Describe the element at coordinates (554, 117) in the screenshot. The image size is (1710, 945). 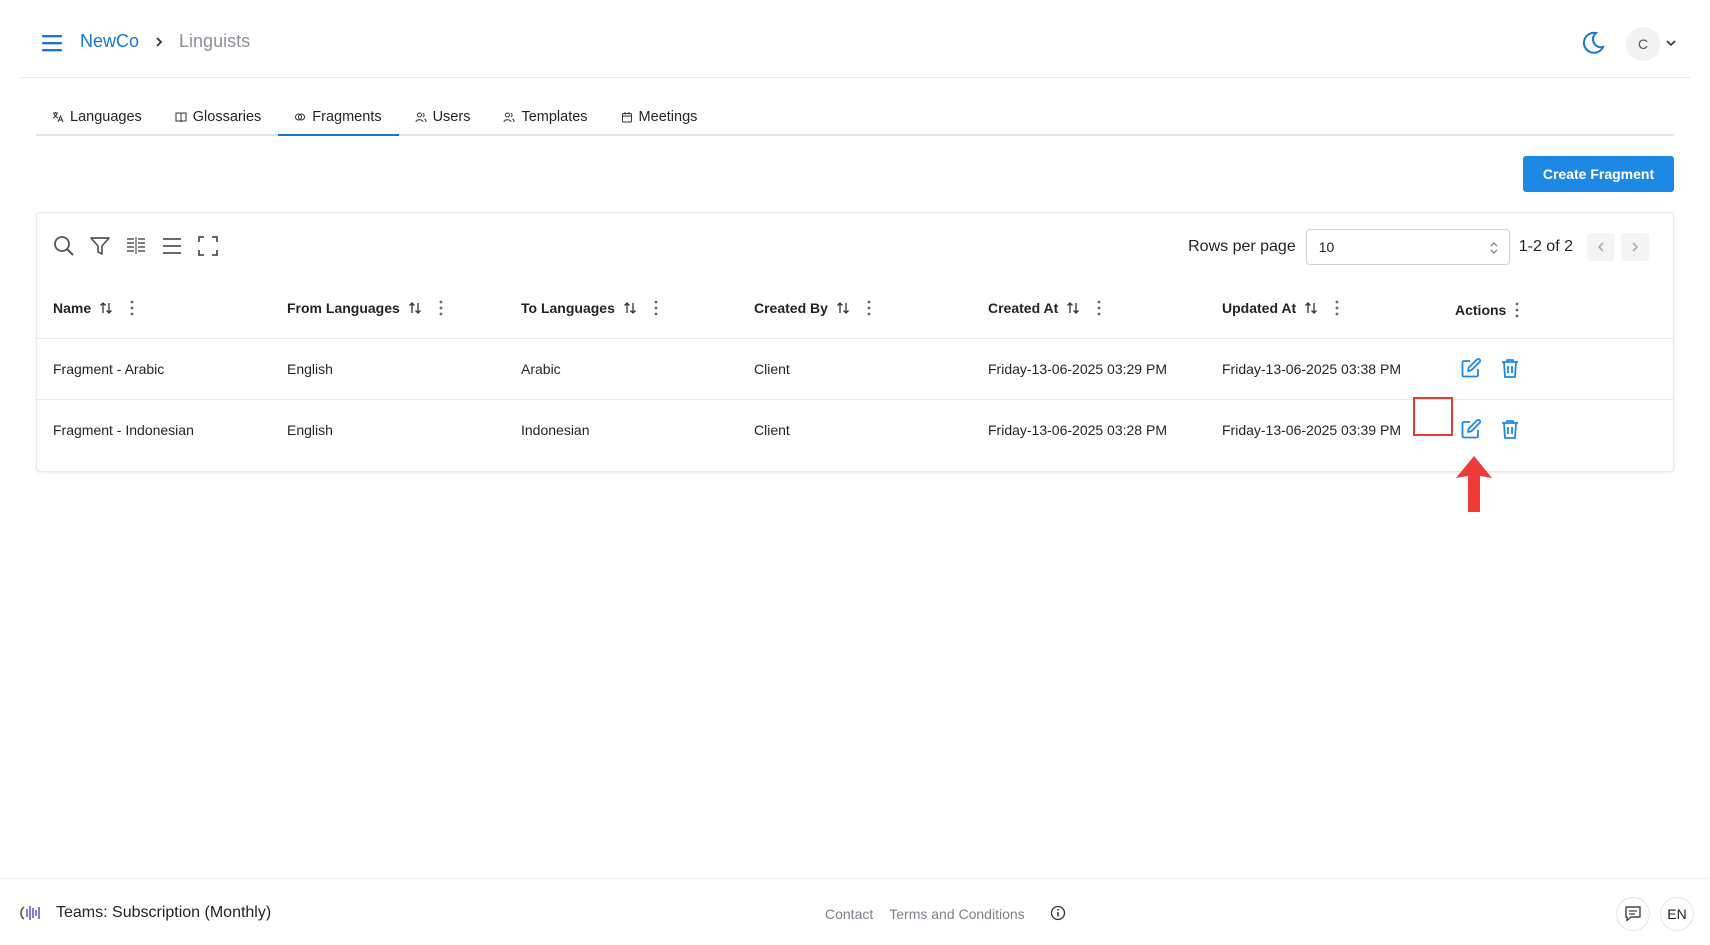
I see `tab-label: Templates` at that location.